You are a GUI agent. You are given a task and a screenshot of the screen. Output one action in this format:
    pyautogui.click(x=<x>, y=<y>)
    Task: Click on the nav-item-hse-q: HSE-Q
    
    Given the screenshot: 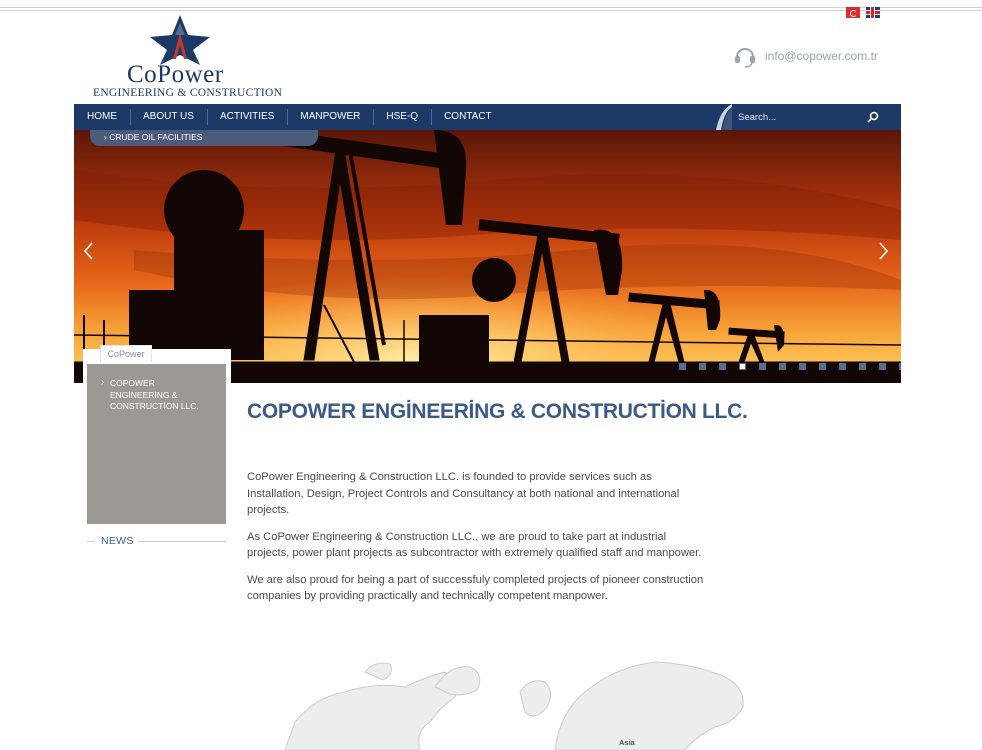 What is the action you would take?
    pyautogui.click(x=402, y=117)
    